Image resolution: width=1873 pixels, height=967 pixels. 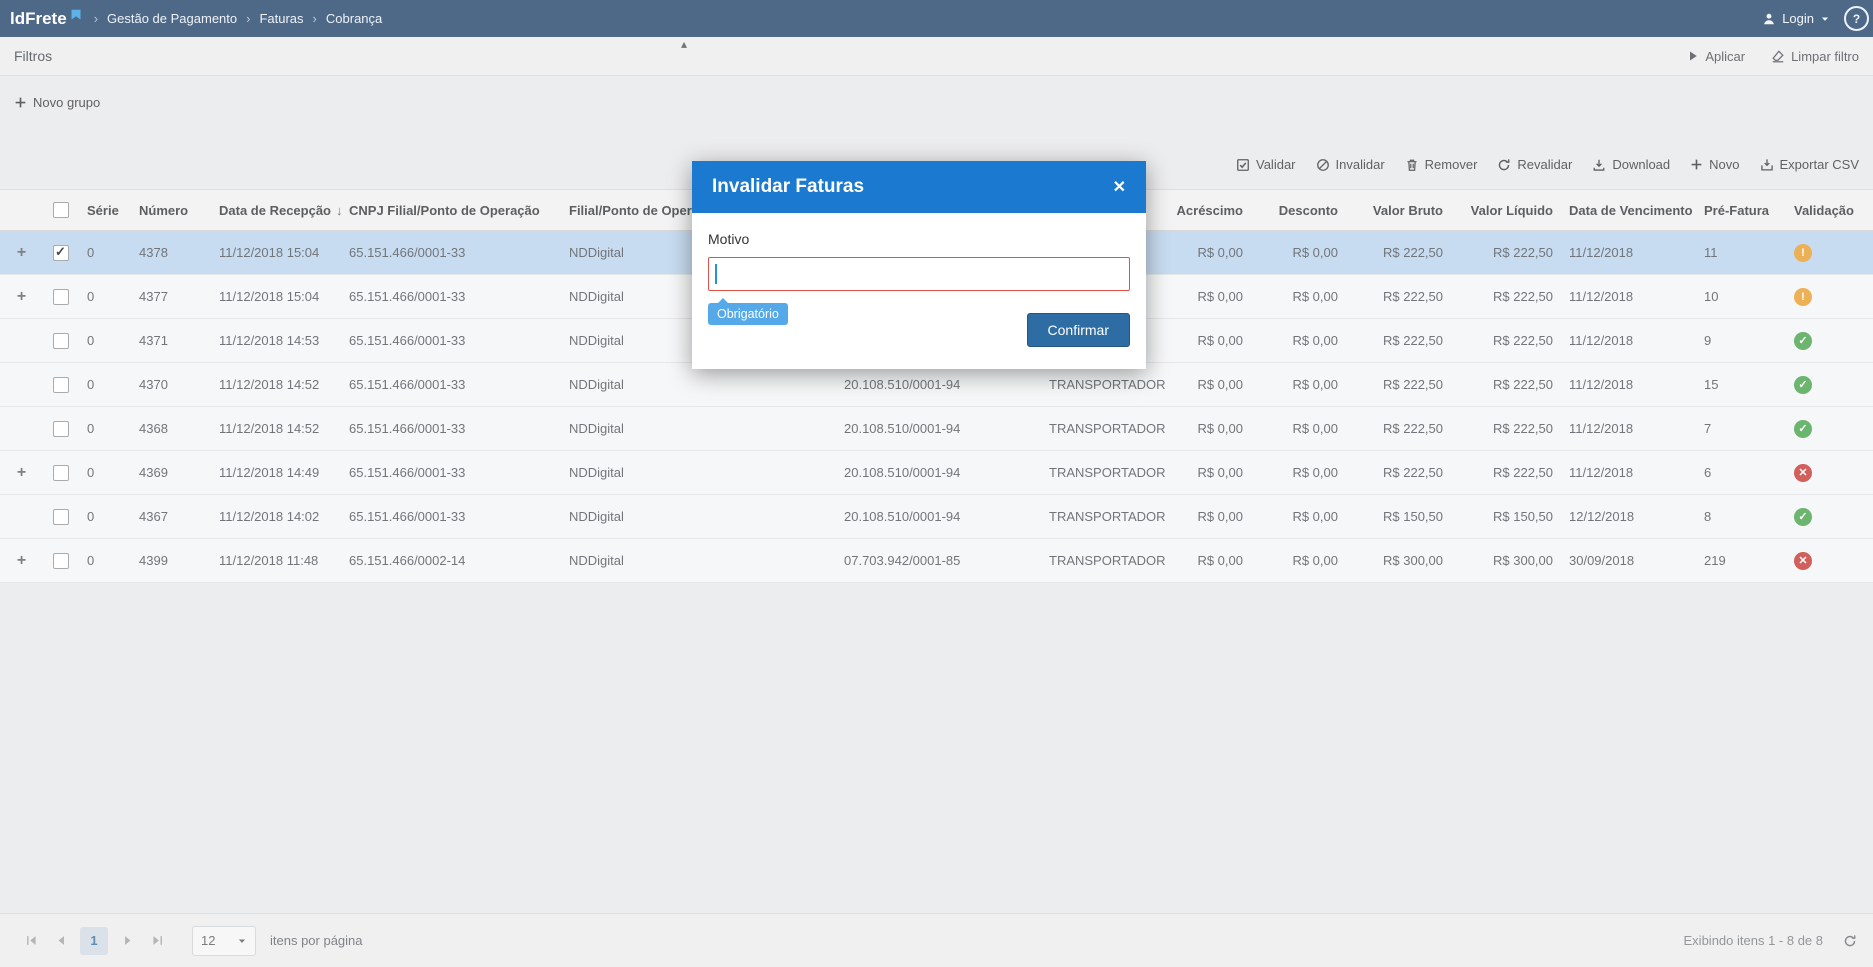 I want to click on confirm-button: Confirmar, so click(x=1078, y=330).